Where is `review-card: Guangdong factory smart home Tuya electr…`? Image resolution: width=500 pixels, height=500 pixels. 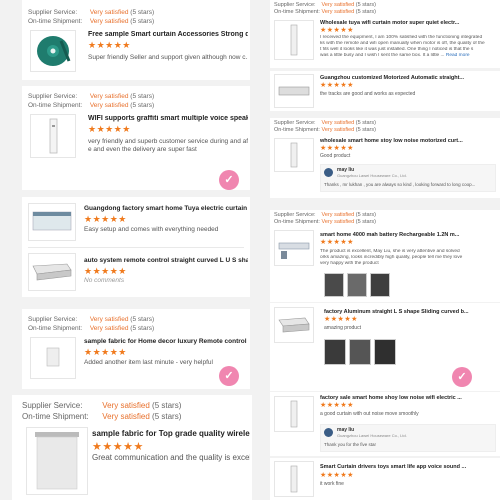
review-card: Guangdong factory smart home Tuya electr… is located at coordinates (136, 247).